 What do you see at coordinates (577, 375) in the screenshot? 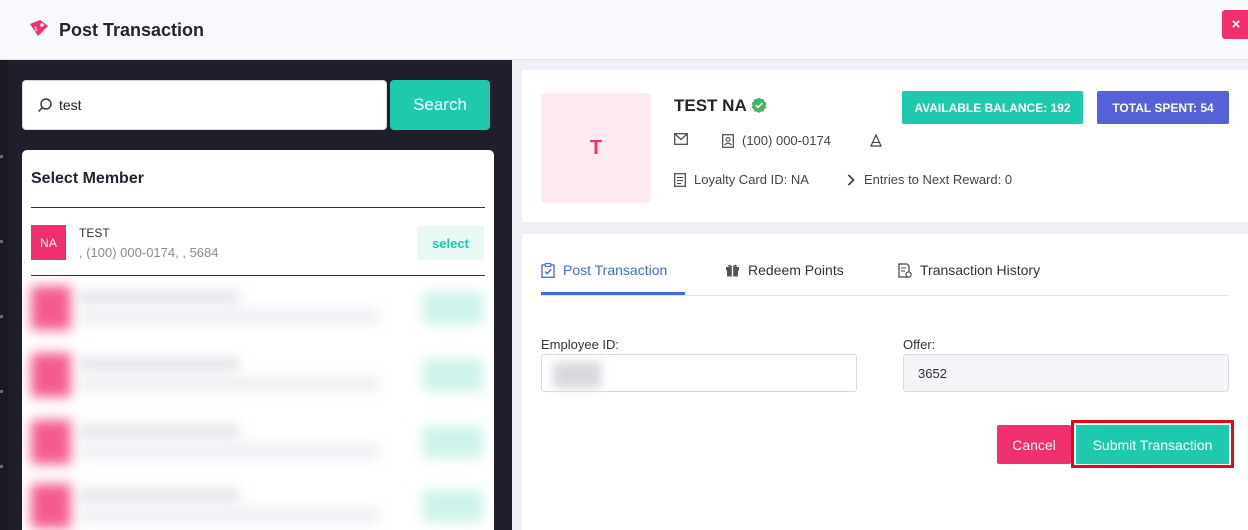
I see `employee-id-redacted` at bounding box center [577, 375].